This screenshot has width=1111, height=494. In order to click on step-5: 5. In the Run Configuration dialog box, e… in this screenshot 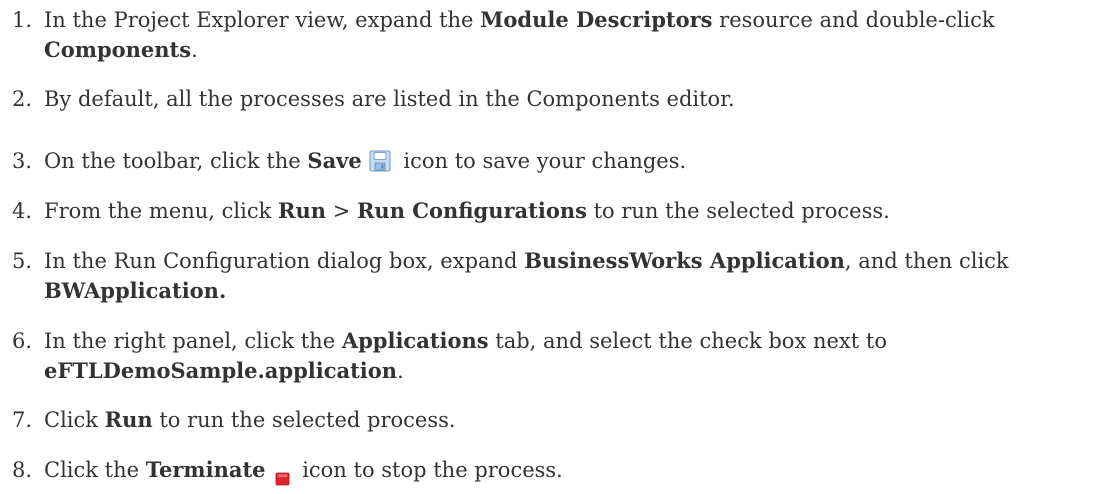, I will do `click(559, 276)`.